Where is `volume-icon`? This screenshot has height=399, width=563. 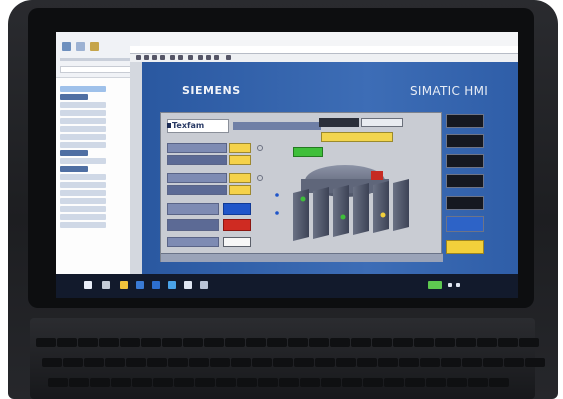 volume-icon is located at coordinates (458, 285).